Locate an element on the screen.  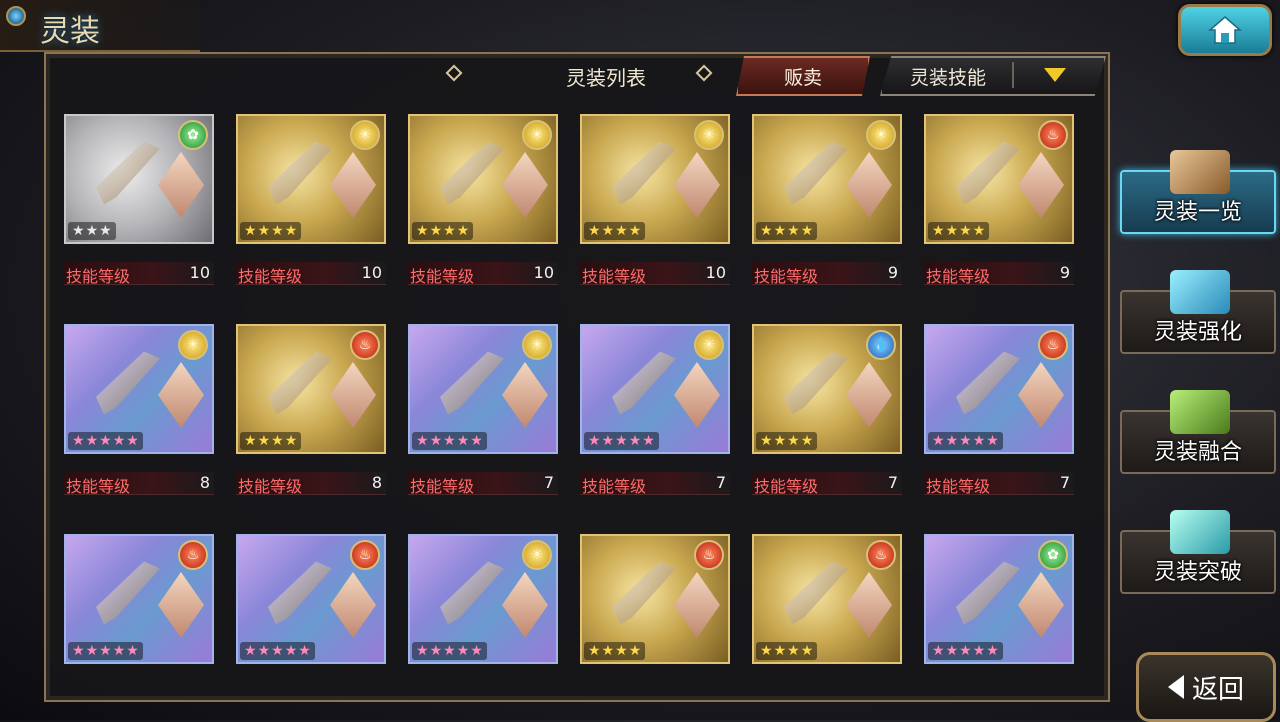
equipment-card: ✿ ★ ★ ★ ★ ★ is located at coordinates (999, 617).